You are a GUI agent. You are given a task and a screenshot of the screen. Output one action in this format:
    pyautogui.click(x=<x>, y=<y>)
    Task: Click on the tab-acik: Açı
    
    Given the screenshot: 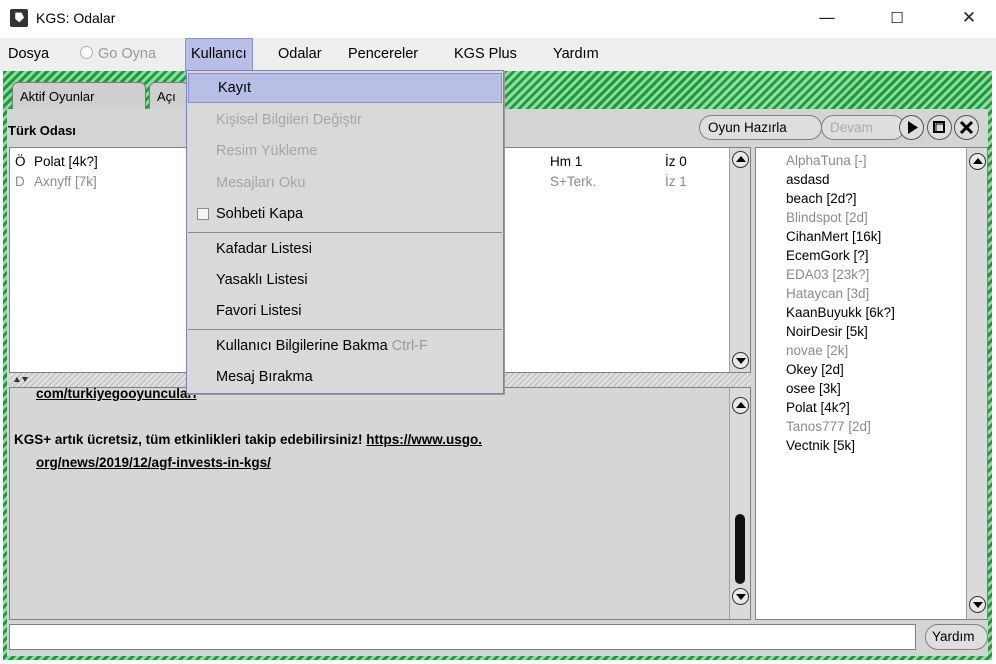 What is the action you would take?
    pyautogui.click(x=169, y=95)
    